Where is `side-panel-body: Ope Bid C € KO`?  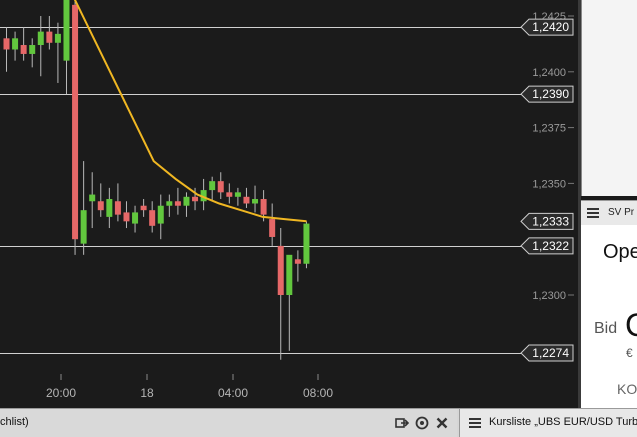
side-panel-body: Ope Bid C € KO is located at coordinates (609, 316).